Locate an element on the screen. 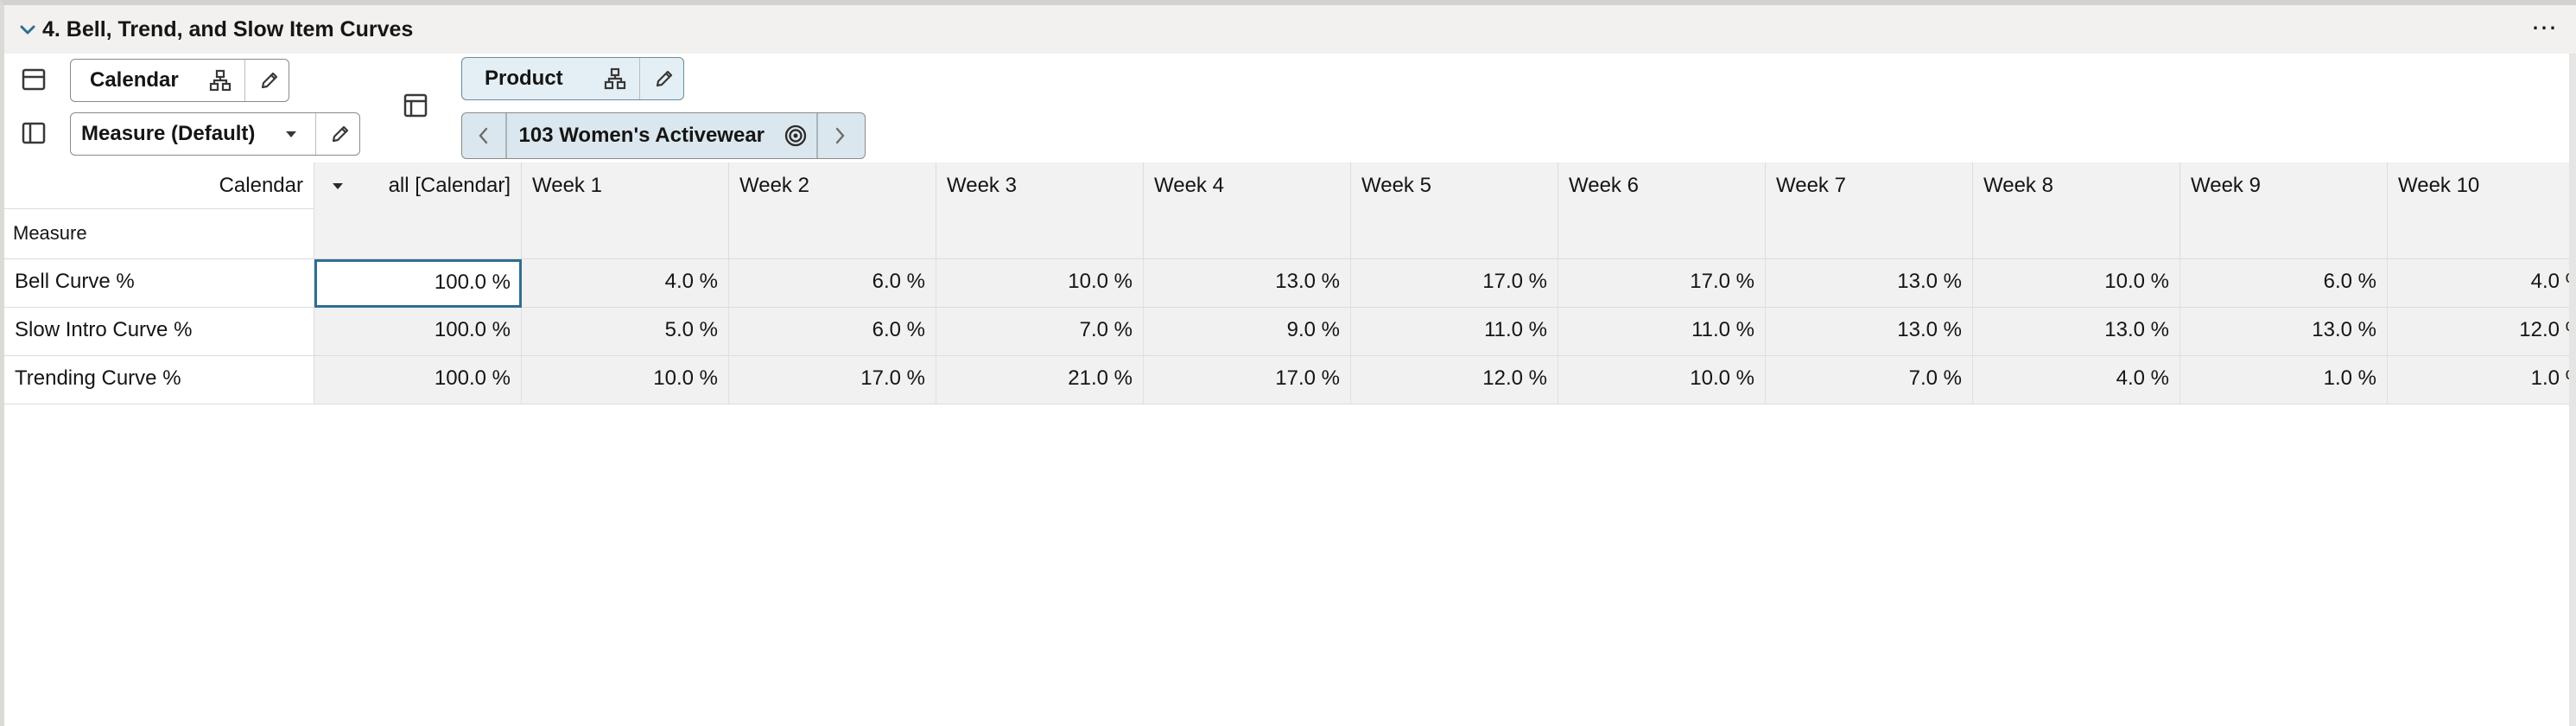 This screenshot has width=2576, height=726. column-header-label: Week 7 is located at coordinates (1811, 185).